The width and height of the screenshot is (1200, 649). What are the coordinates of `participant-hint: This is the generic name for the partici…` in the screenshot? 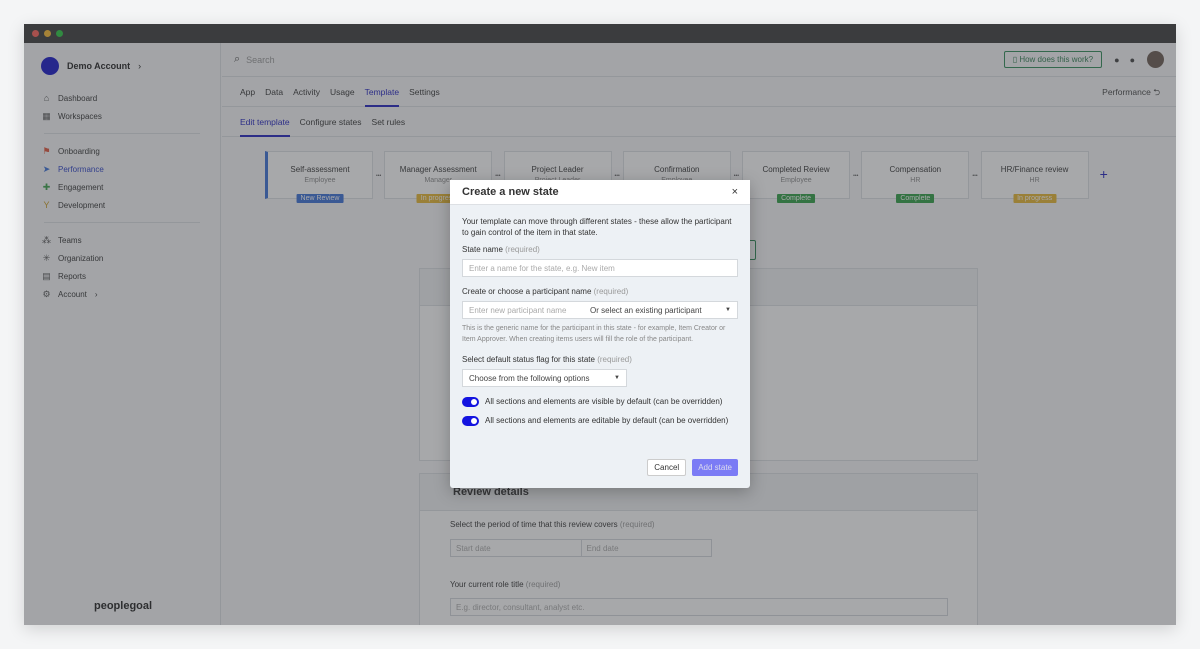 It's located at (594, 334).